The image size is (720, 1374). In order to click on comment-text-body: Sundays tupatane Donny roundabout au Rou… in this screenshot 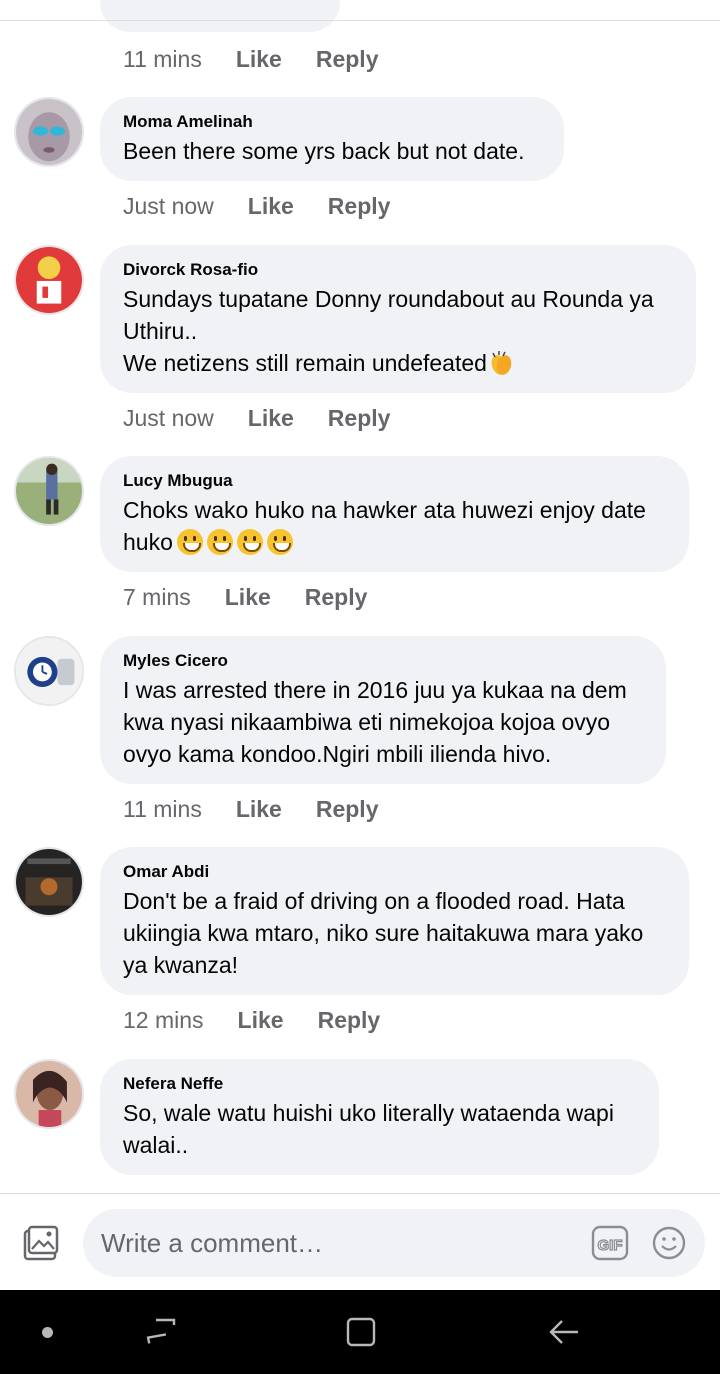, I will do `click(388, 331)`.